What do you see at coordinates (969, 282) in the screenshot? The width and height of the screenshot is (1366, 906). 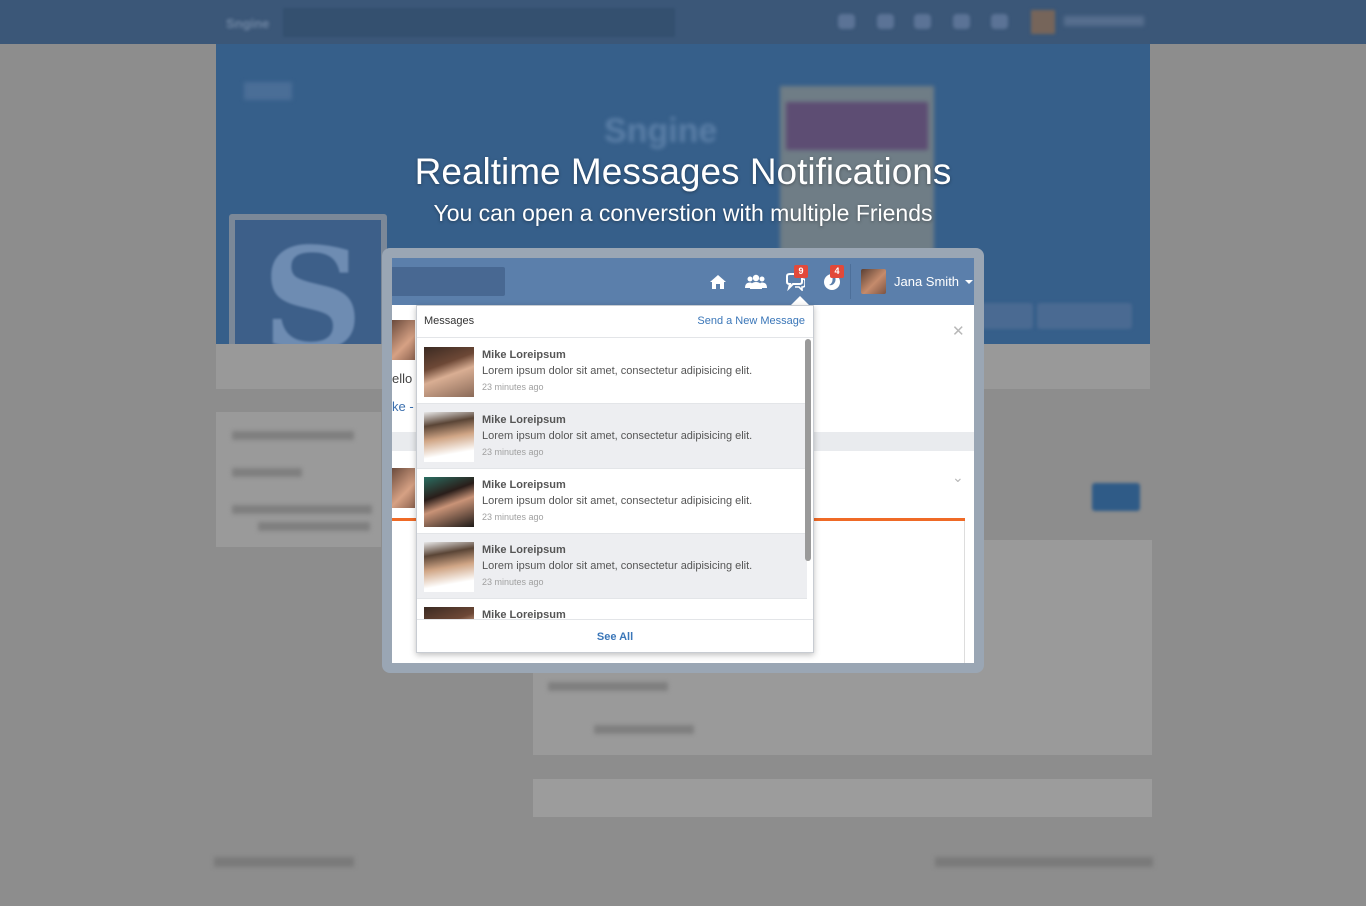 I see `caret-down-icon` at bounding box center [969, 282].